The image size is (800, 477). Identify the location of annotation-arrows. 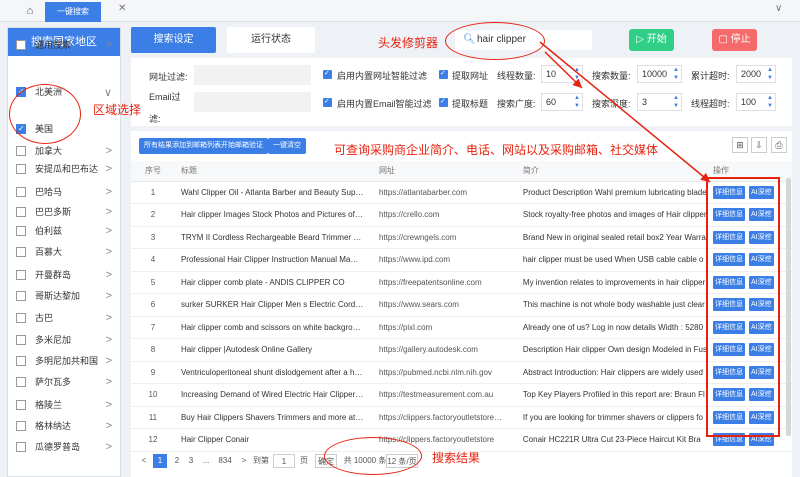
(625, 112).